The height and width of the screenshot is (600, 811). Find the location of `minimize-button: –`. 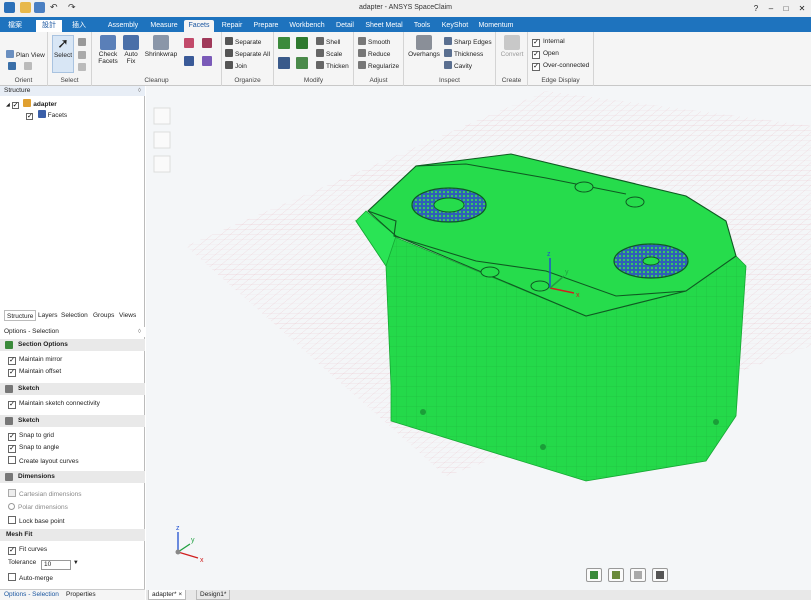

minimize-button: – is located at coordinates (771, 8).